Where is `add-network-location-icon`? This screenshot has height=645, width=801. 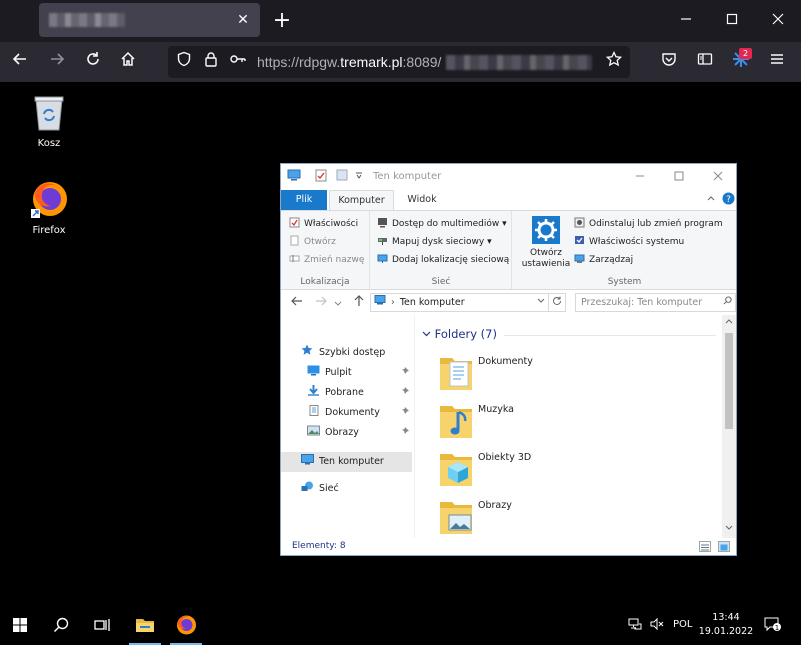 add-network-location-icon is located at coordinates (382, 258).